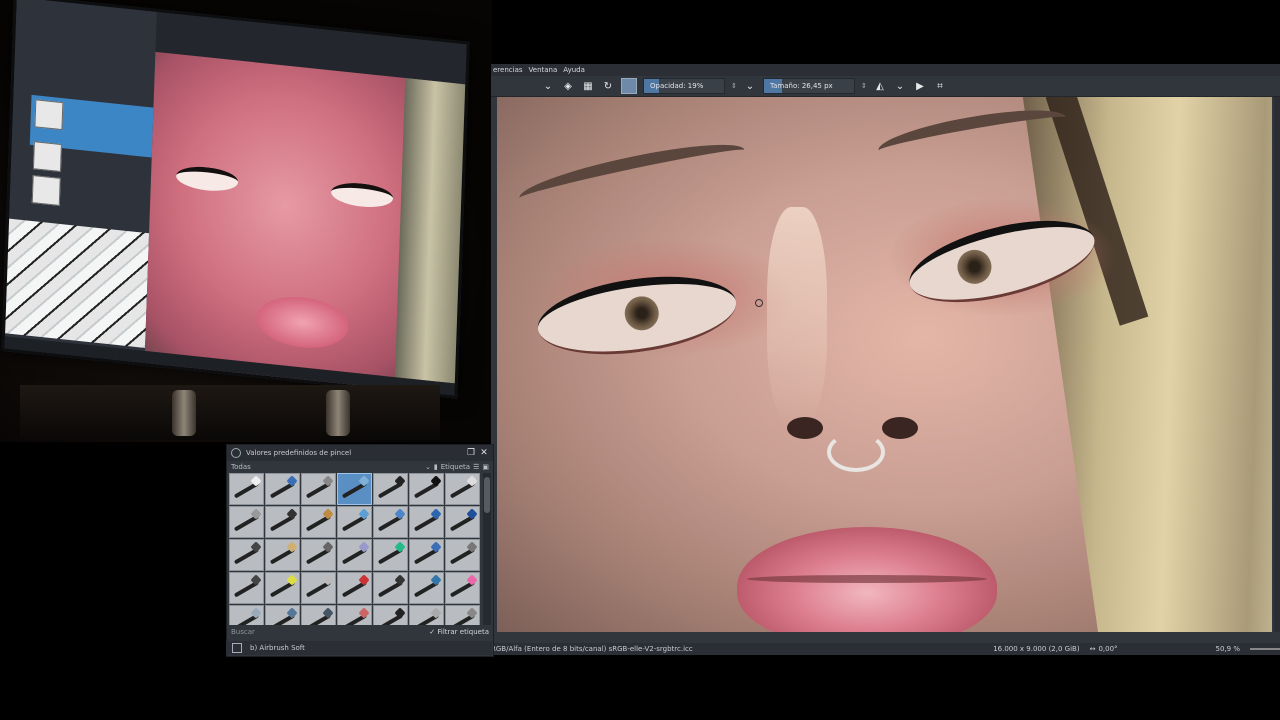  Describe the element at coordinates (974, 267) in the screenshot. I see `iris-right` at that location.